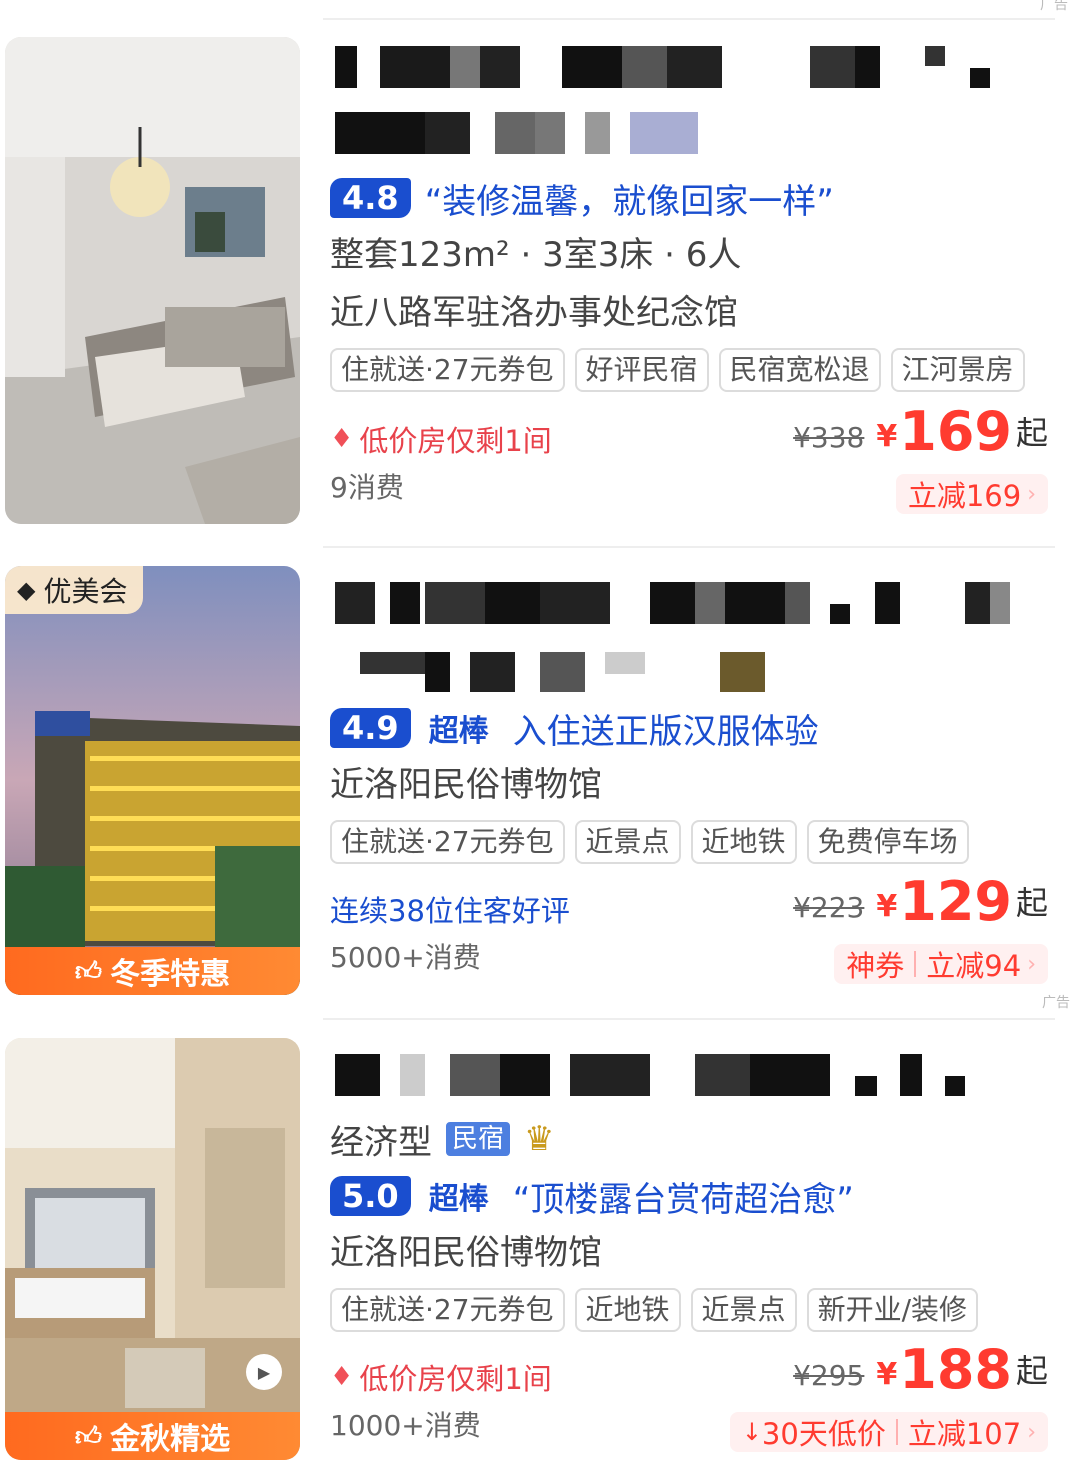 Image resolution: width=1080 pixels, height=1482 pixels. I want to click on ad-label: 广告, so click(1056, 1003).